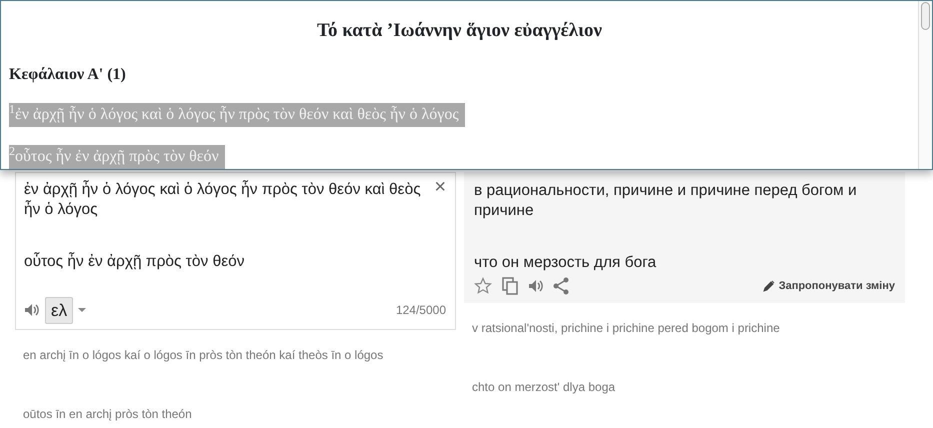 This screenshot has height=428, width=933. What do you see at coordinates (768, 286) in the screenshot?
I see `pencil-icon` at bounding box center [768, 286].